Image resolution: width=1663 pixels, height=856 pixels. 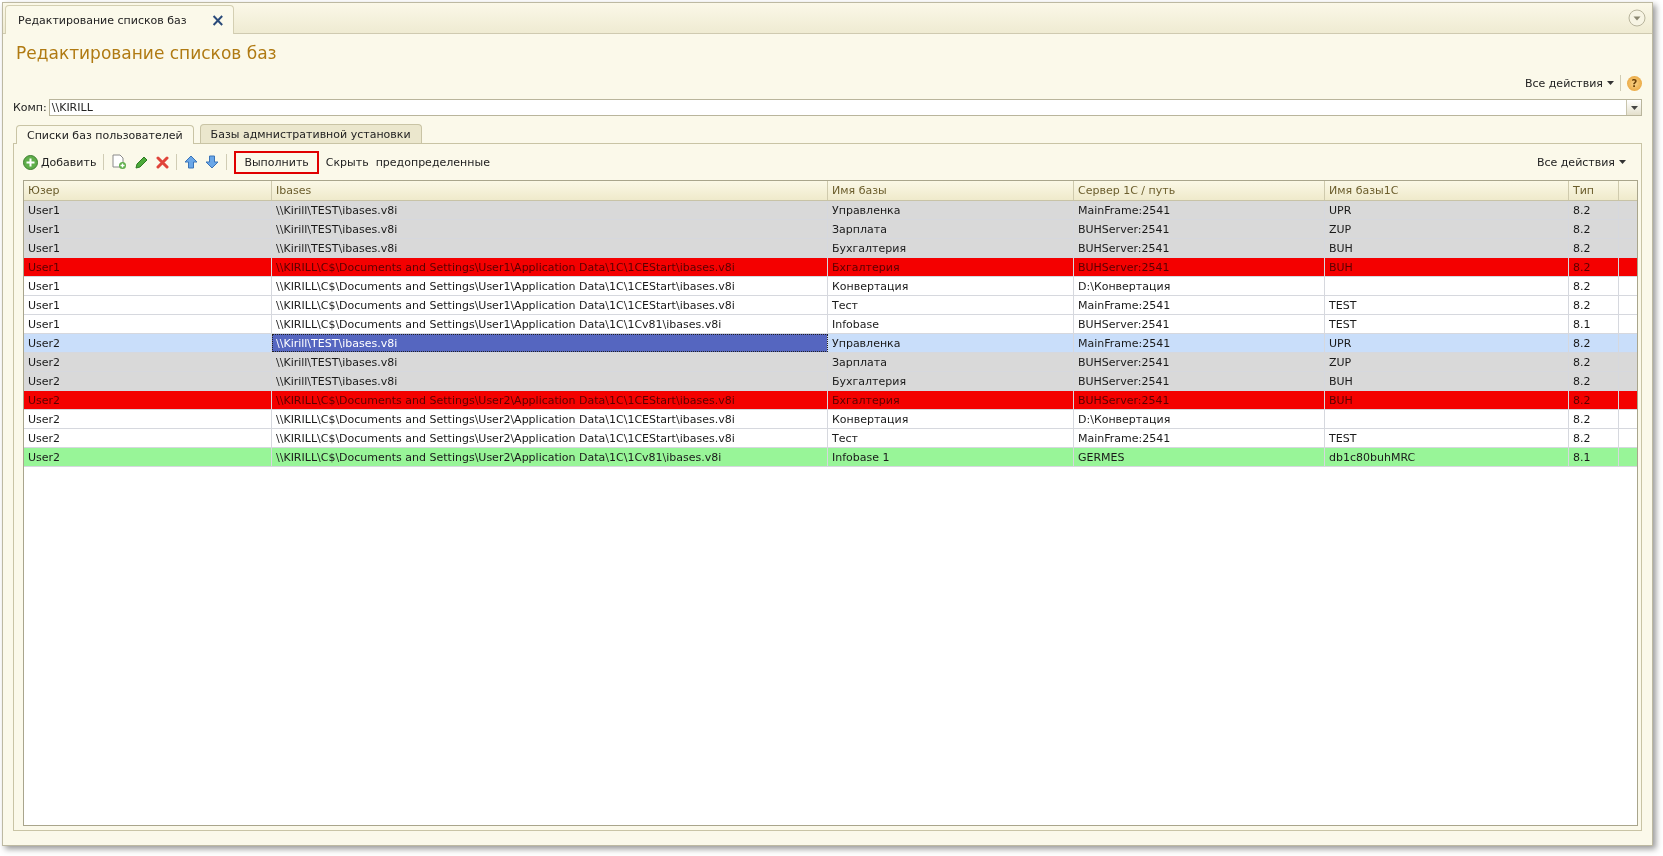 What do you see at coordinates (1634, 83) in the screenshot?
I see `help-button: ?` at bounding box center [1634, 83].